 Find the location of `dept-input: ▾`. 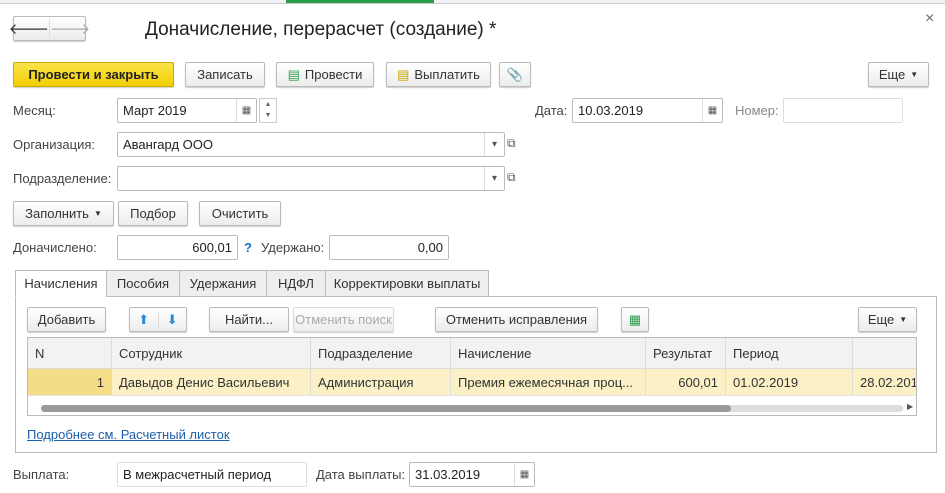

dept-input: ▾ is located at coordinates (311, 178).